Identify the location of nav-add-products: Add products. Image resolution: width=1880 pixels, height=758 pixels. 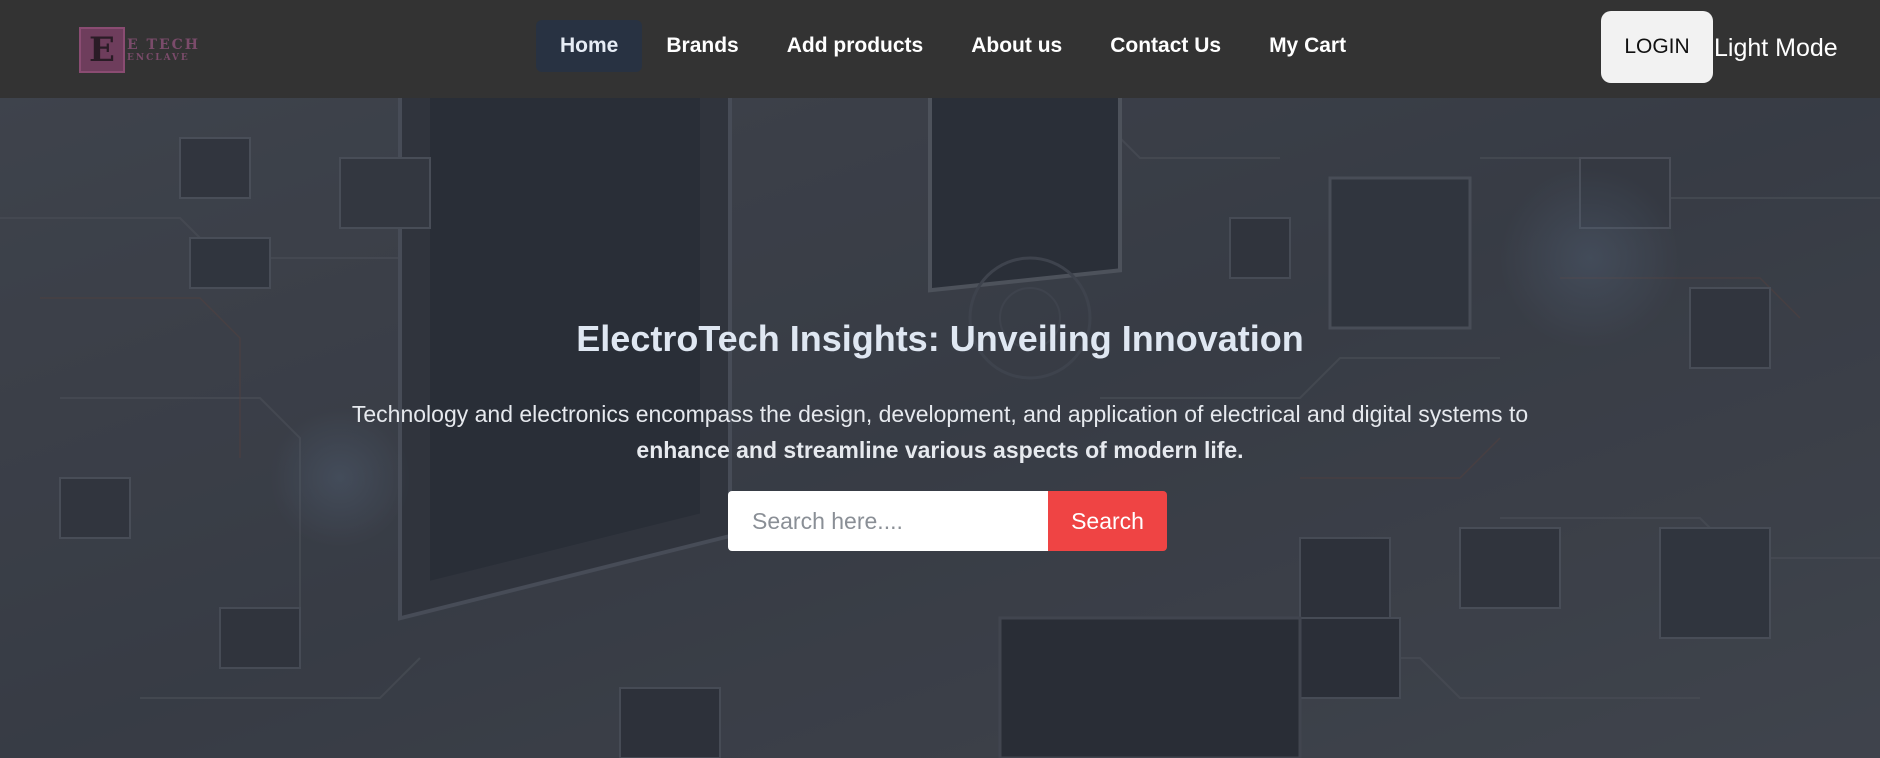
(855, 46).